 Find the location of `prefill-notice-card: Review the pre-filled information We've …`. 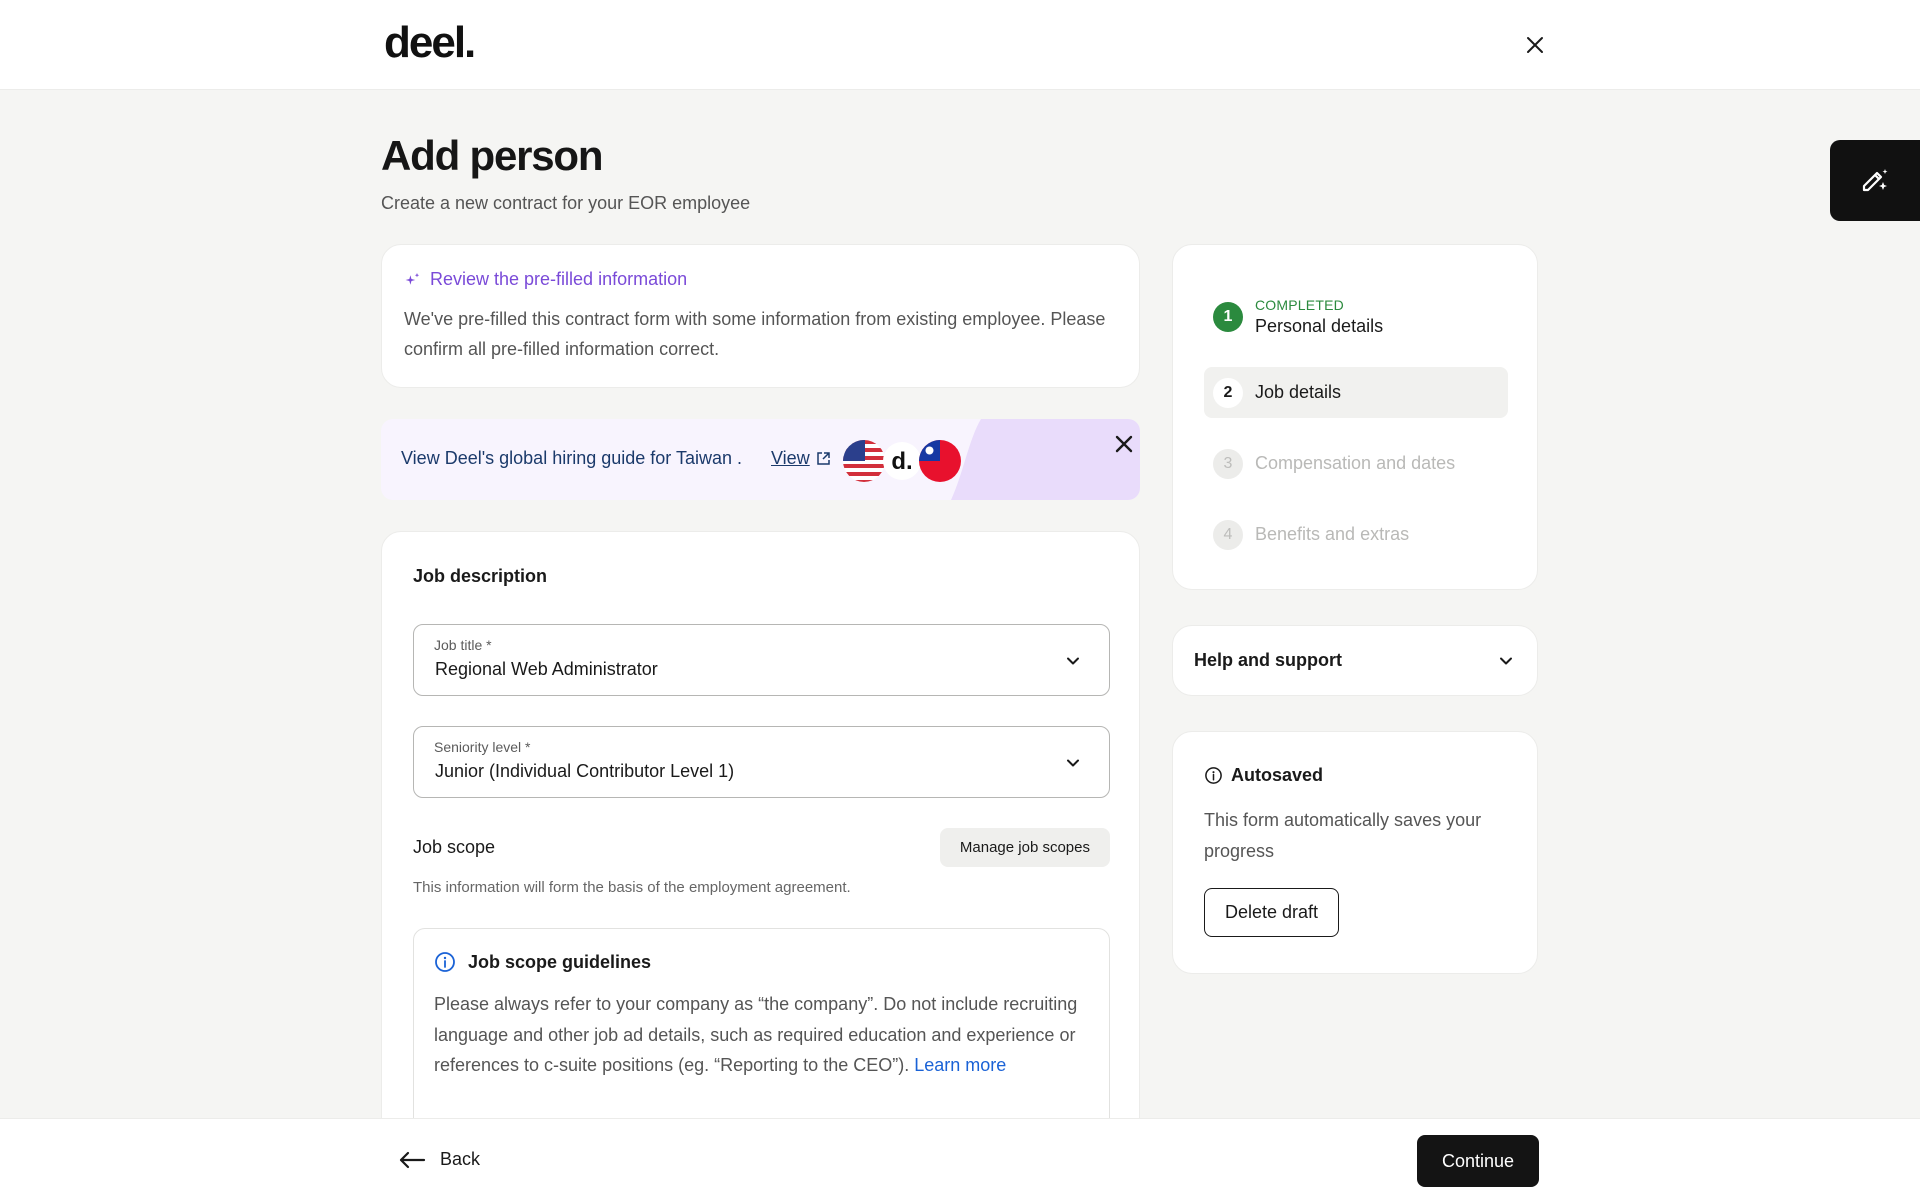

prefill-notice-card: Review the pre-filled information We've … is located at coordinates (760, 316).